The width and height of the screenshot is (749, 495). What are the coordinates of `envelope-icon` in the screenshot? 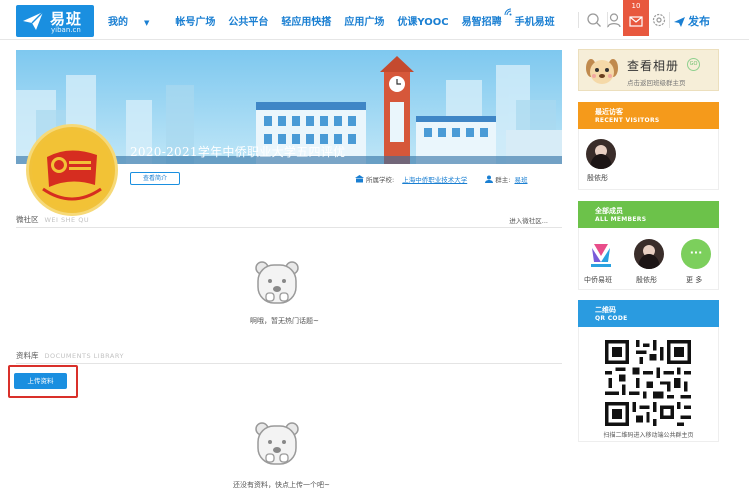 It's located at (636, 21).